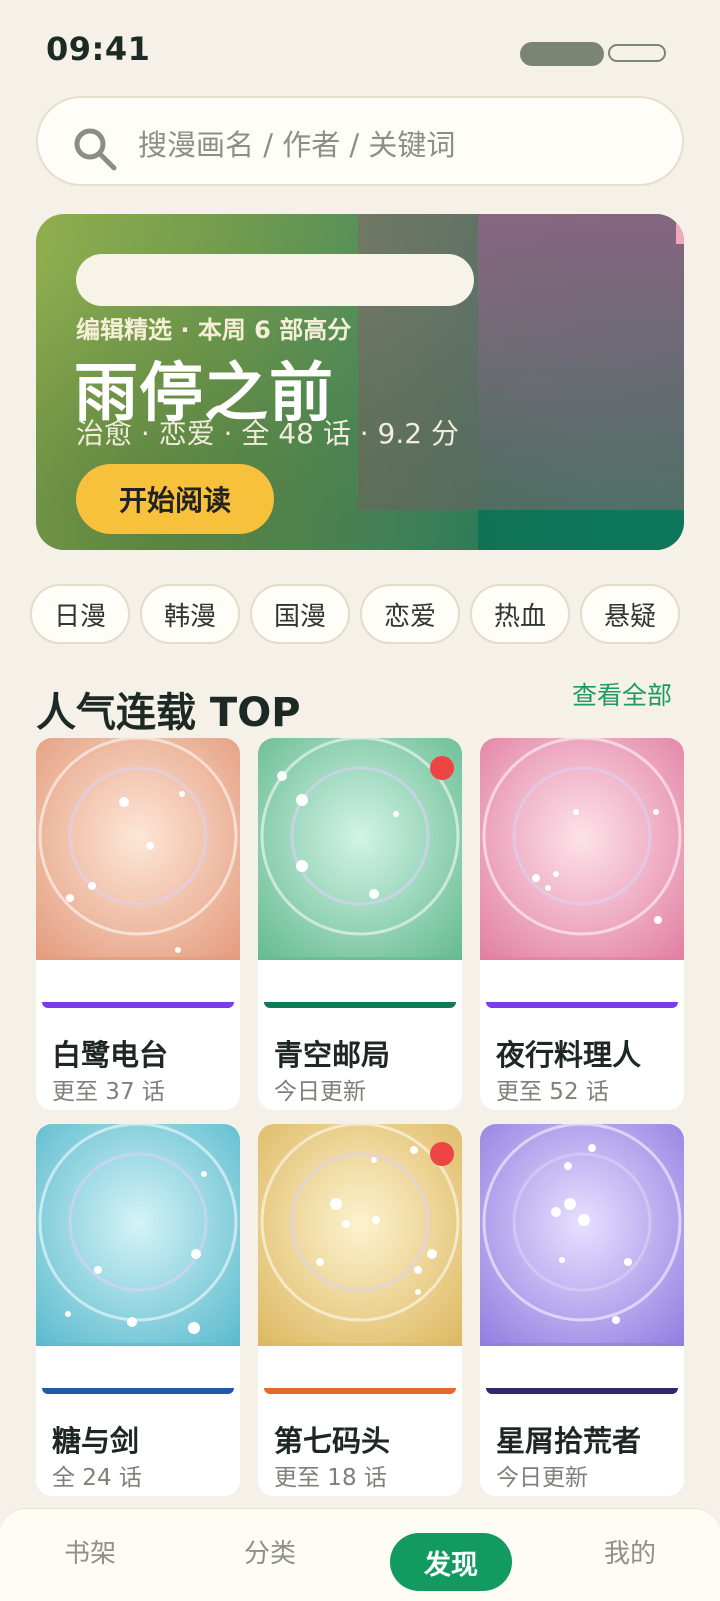 The width and height of the screenshot is (720, 1601). I want to click on tab-mine: 我的, so click(630, 1551).